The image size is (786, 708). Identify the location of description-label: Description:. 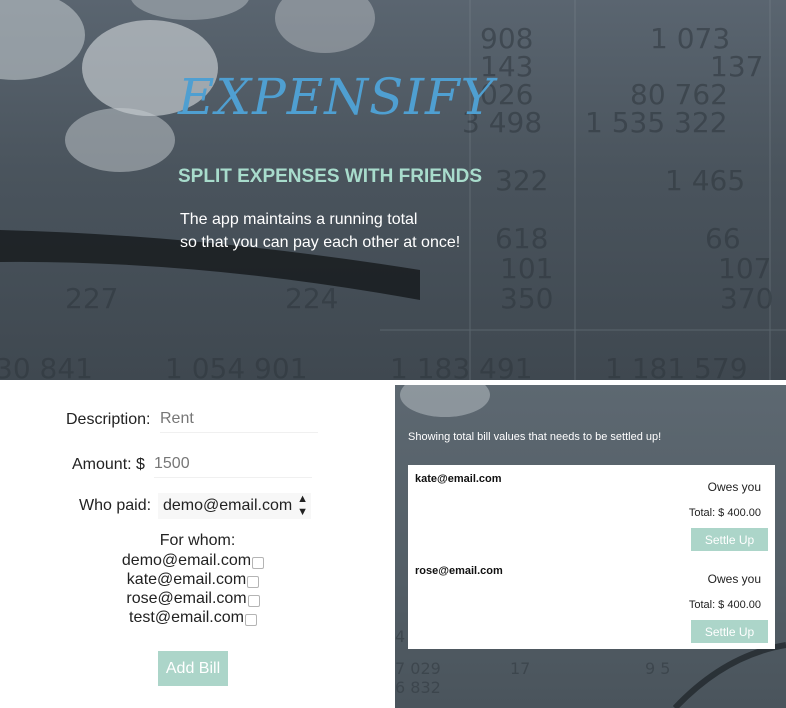
(108, 419).